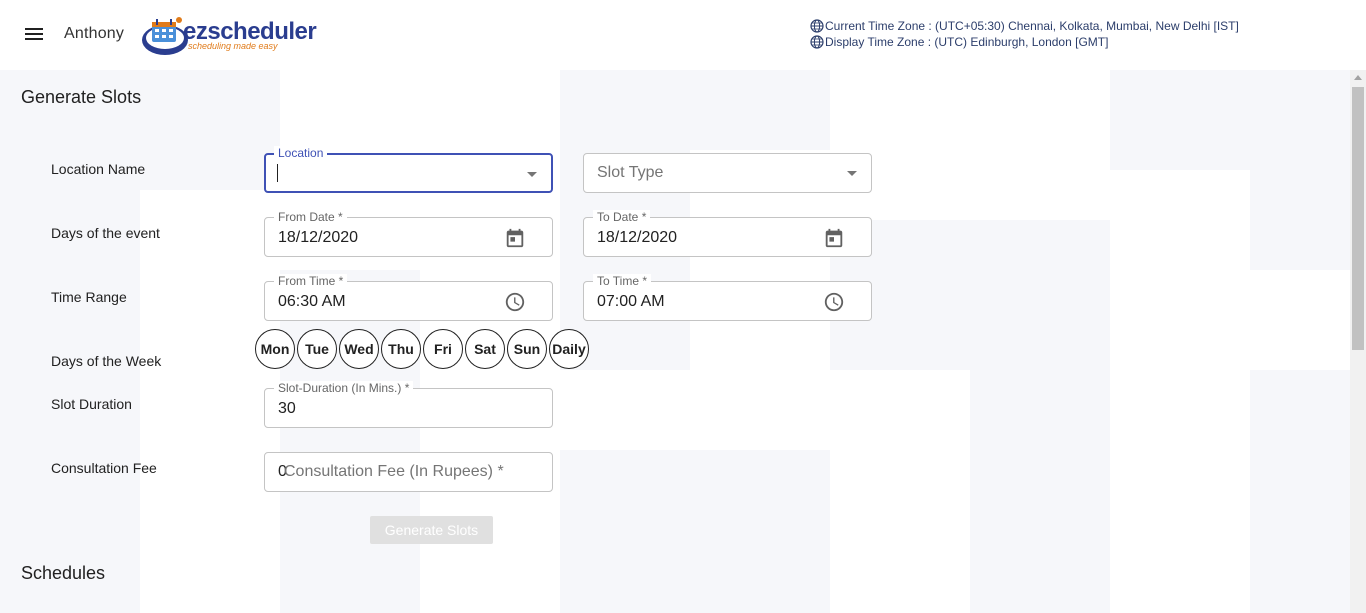 Image resolution: width=1366 pixels, height=613 pixels. What do you see at coordinates (683, 35) in the screenshot?
I see `top-bar: Anthony ezscheduler scheduling made easy` at bounding box center [683, 35].